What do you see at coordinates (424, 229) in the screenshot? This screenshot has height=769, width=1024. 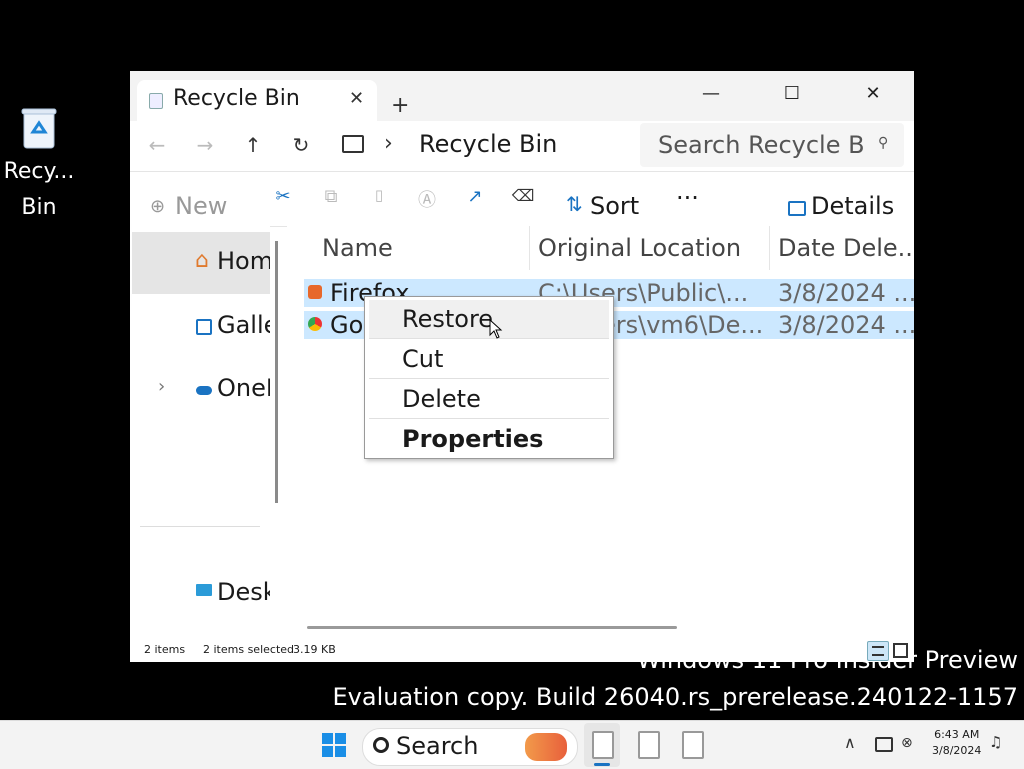 I see `sort-arrow-icon: ^` at bounding box center [424, 229].